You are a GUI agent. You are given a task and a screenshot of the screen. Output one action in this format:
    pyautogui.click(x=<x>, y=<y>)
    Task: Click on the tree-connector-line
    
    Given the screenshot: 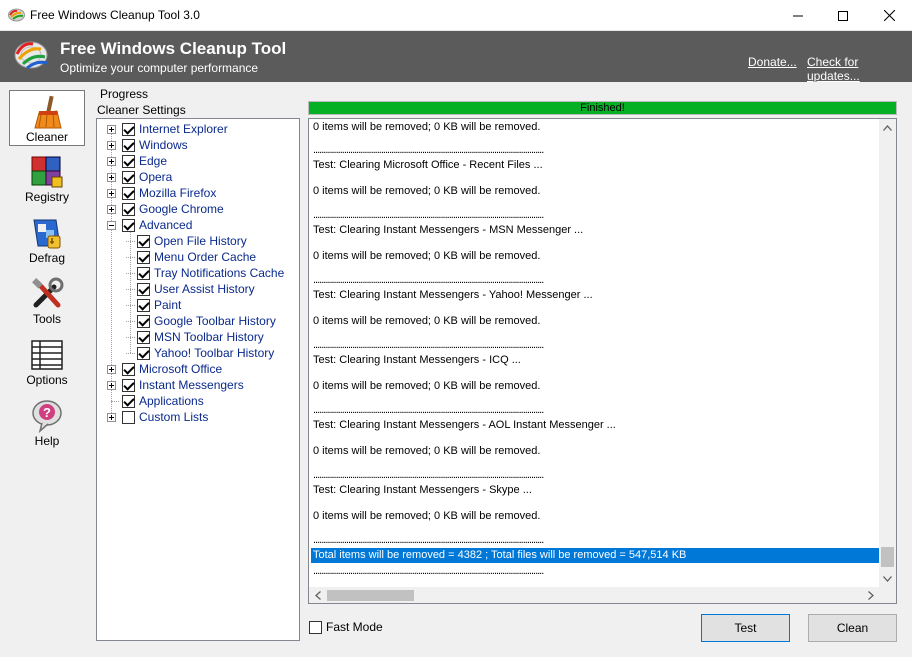 What is the action you would take?
    pyautogui.click(x=130, y=337)
    